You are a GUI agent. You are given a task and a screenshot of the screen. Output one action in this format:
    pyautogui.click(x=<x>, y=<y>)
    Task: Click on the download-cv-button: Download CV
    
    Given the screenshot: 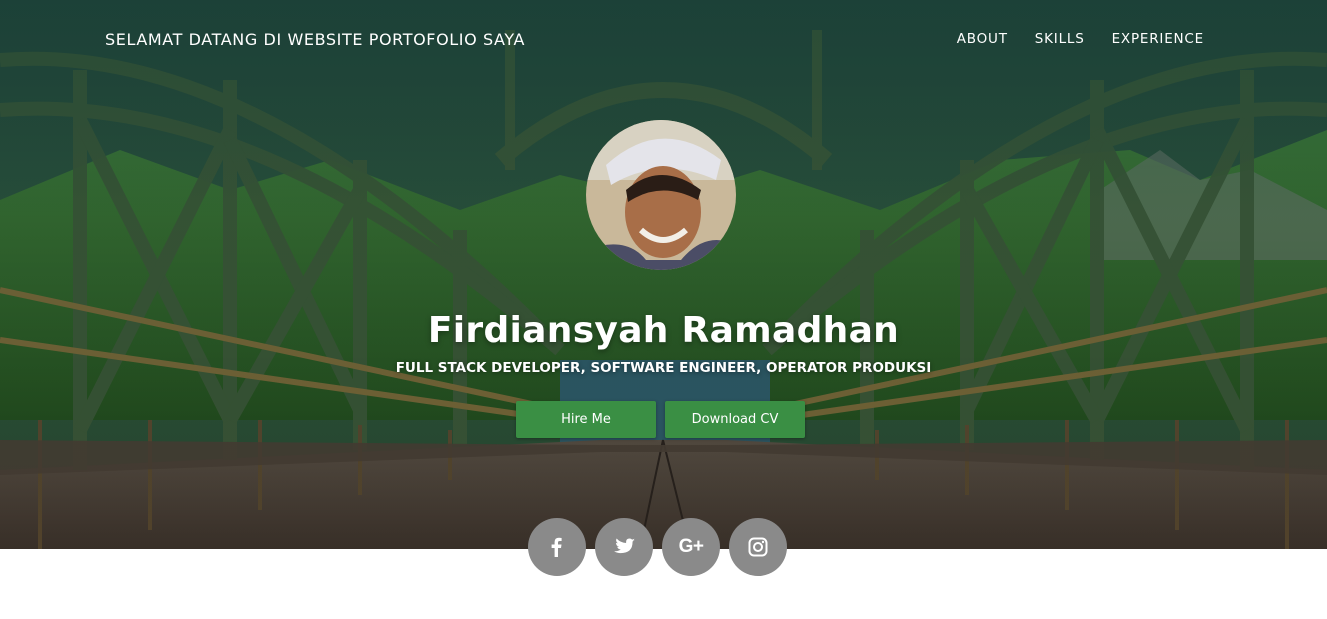 What is the action you would take?
    pyautogui.click(x=735, y=419)
    